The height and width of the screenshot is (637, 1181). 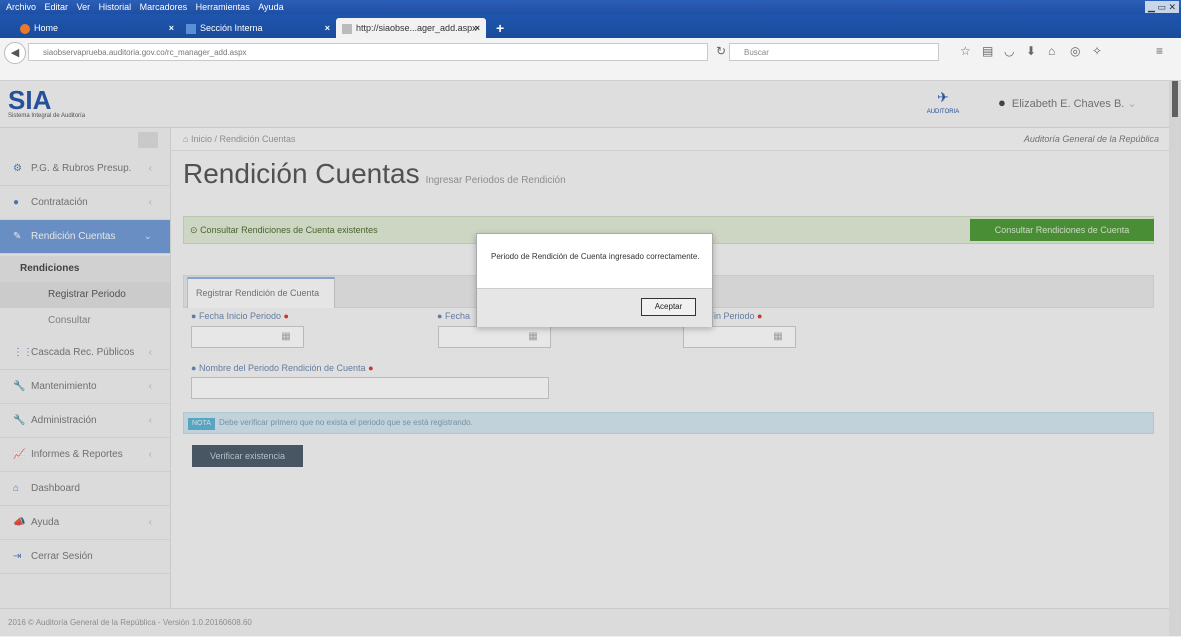 I want to click on menu-ayuda: Ayuda, so click(x=270, y=7).